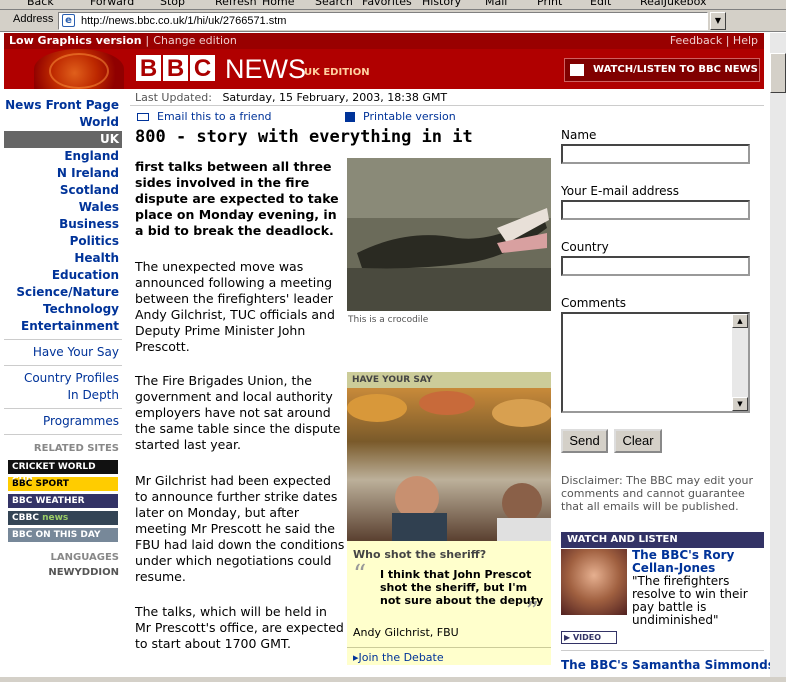  I want to click on watch-listen-heading: WATCH AND LISTEN, so click(662, 540).